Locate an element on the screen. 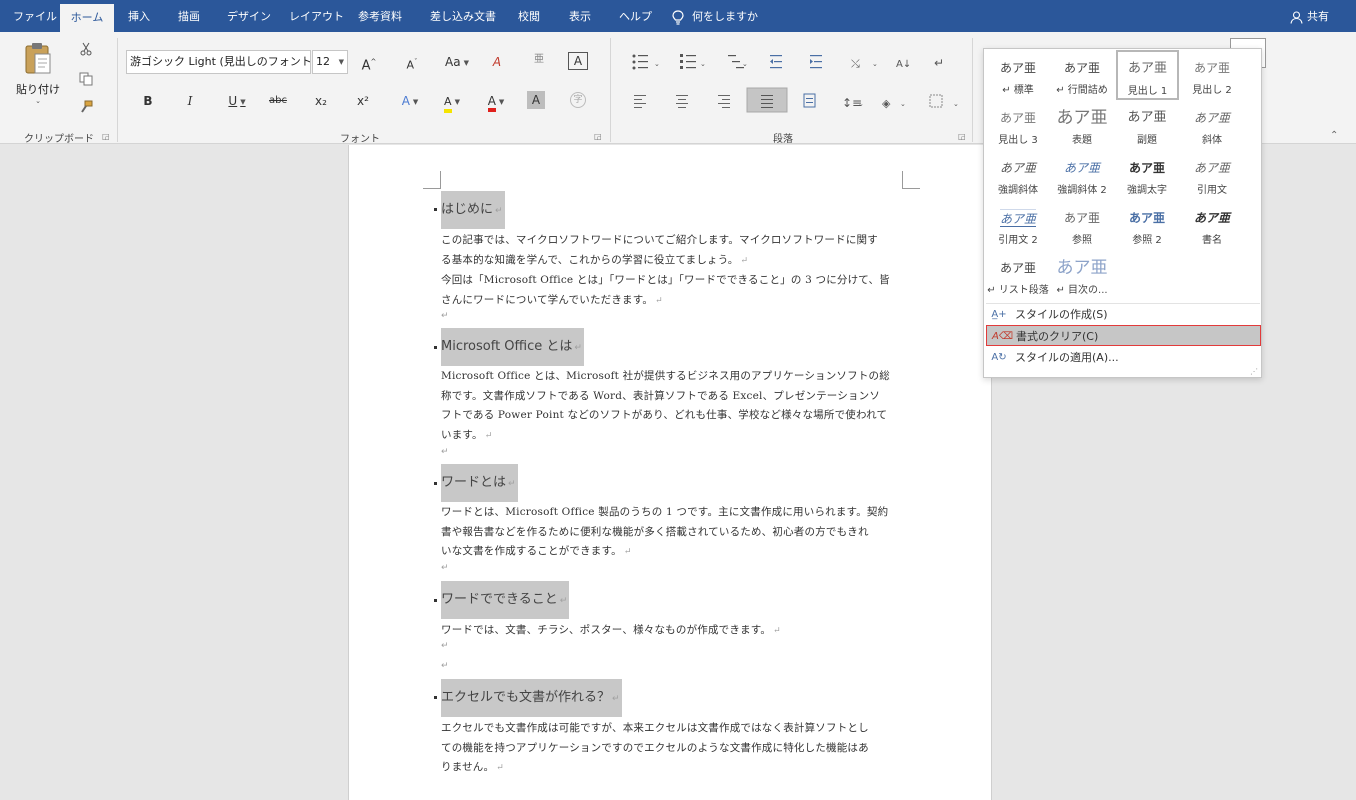 The width and height of the screenshot is (1356, 800). style-intense-reference: あア亜 参照 2 is located at coordinates (1147, 225).